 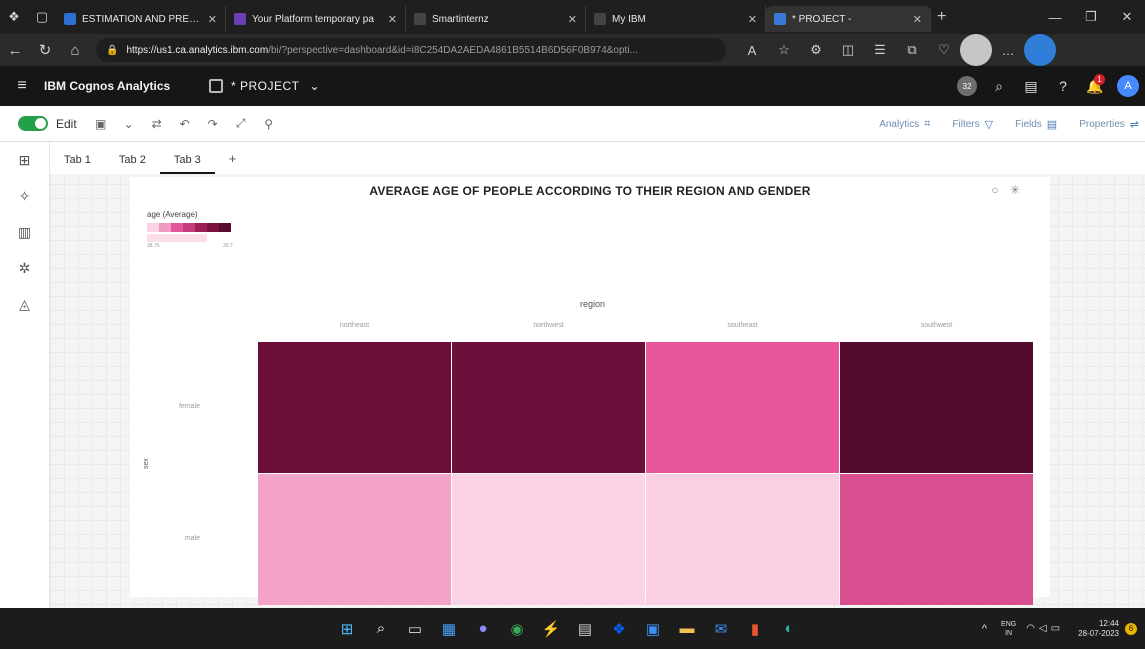 I want to click on fields-button: Fields ▤, so click(x=1036, y=124).